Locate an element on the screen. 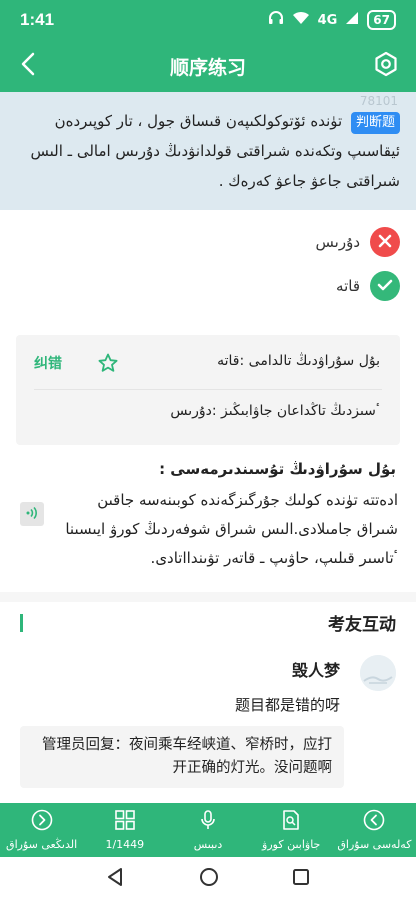 This screenshot has width=416, height=900. status-bar: 1:41 4G 67 is located at coordinates (208, 20).